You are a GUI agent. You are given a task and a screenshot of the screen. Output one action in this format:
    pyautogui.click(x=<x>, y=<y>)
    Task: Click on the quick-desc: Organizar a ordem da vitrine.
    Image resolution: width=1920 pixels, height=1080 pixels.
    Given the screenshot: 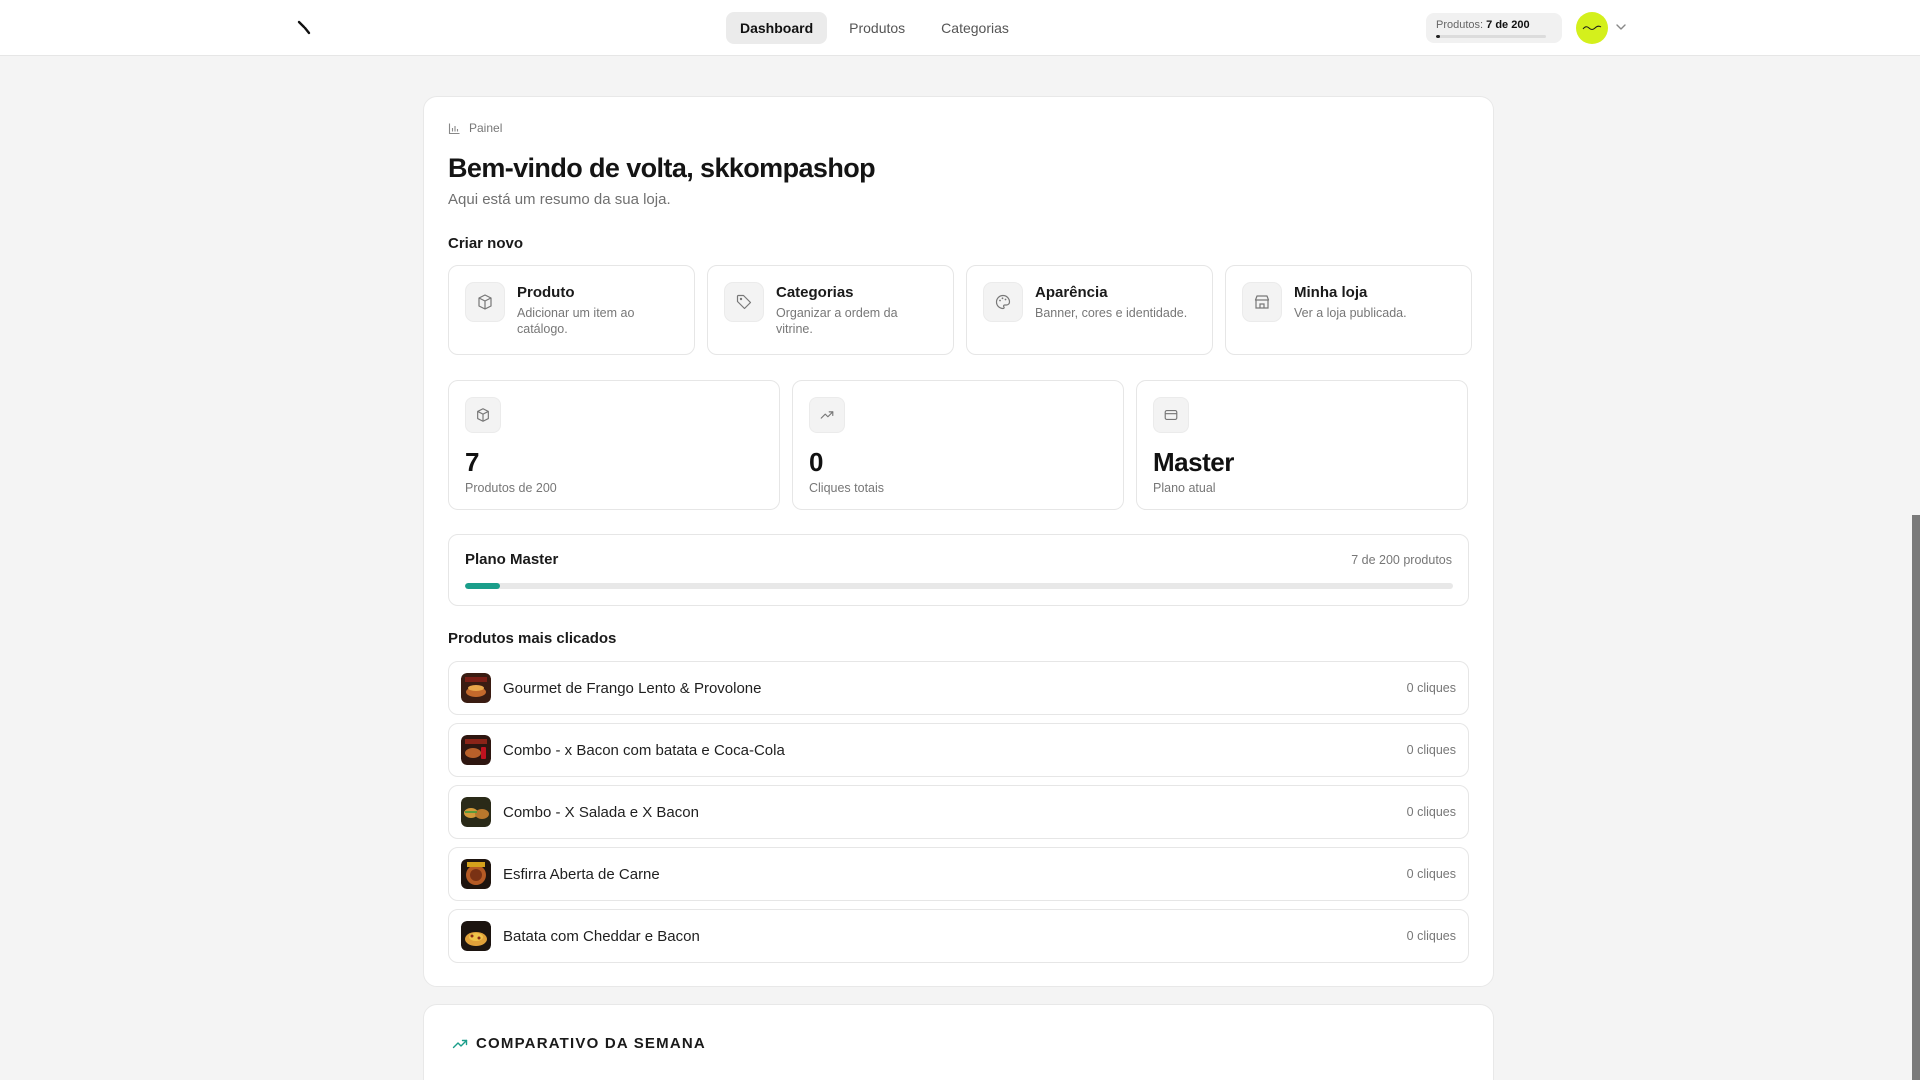 What is the action you would take?
    pyautogui.click(x=837, y=321)
    